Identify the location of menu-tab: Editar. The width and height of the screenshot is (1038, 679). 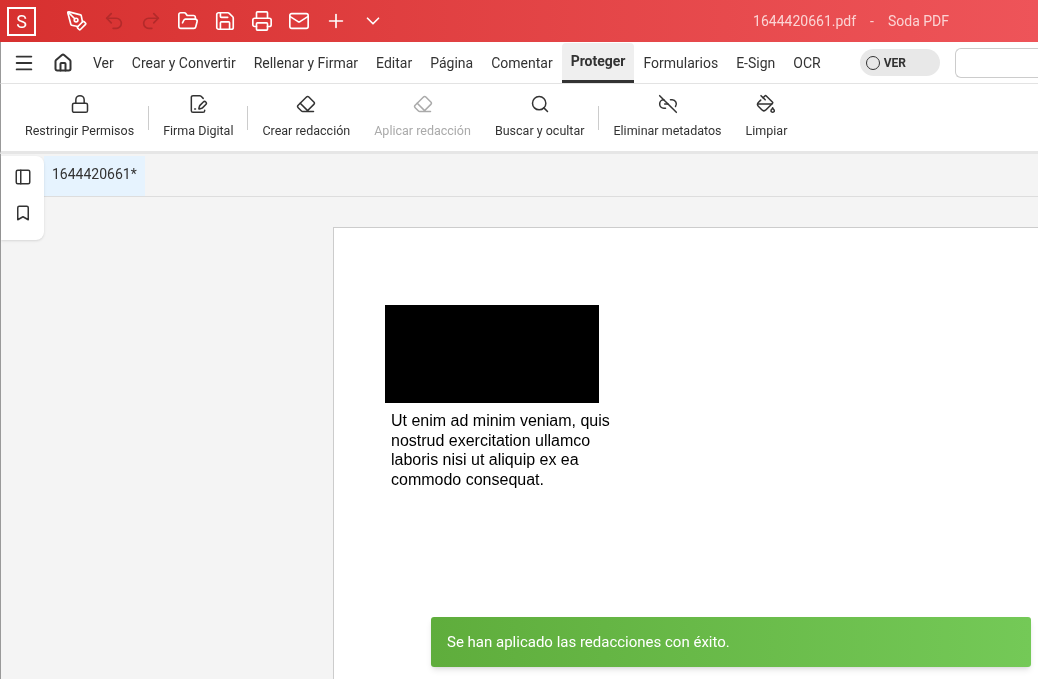
(394, 63).